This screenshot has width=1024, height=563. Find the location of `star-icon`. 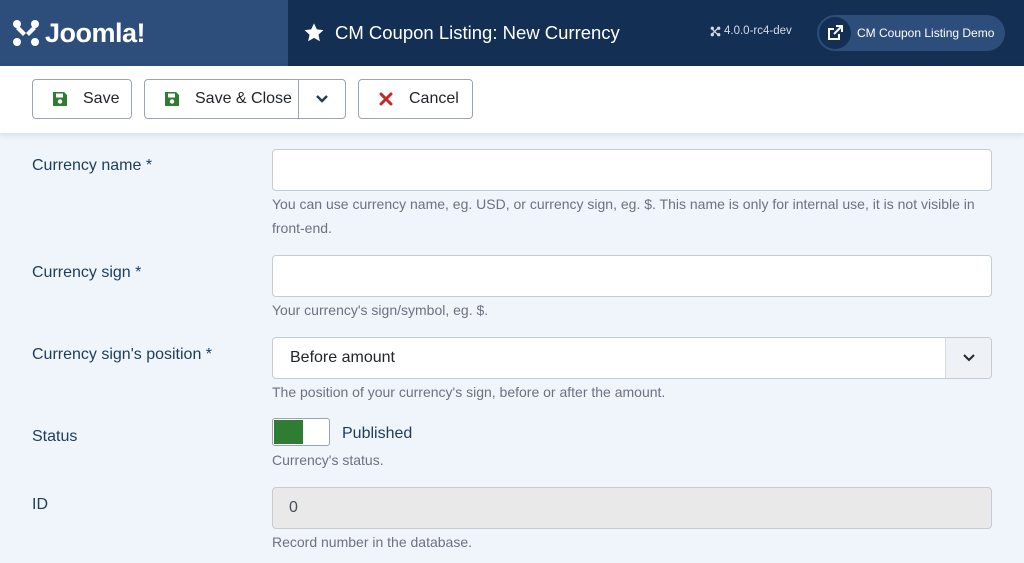

star-icon is located at coordinates (314, 32).